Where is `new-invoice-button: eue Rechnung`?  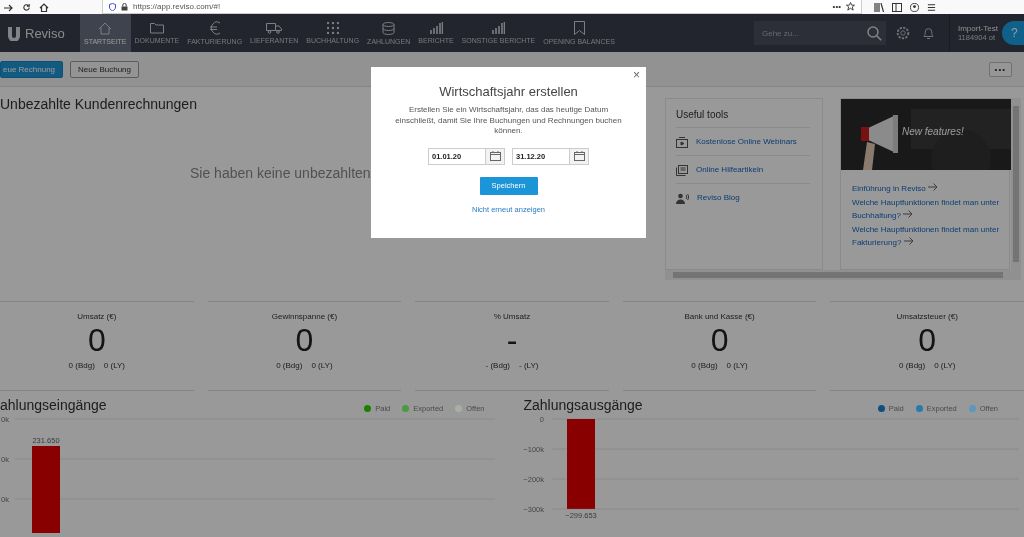 new-invoice-button: eue Rechnung is located at coordinates (32, 69).